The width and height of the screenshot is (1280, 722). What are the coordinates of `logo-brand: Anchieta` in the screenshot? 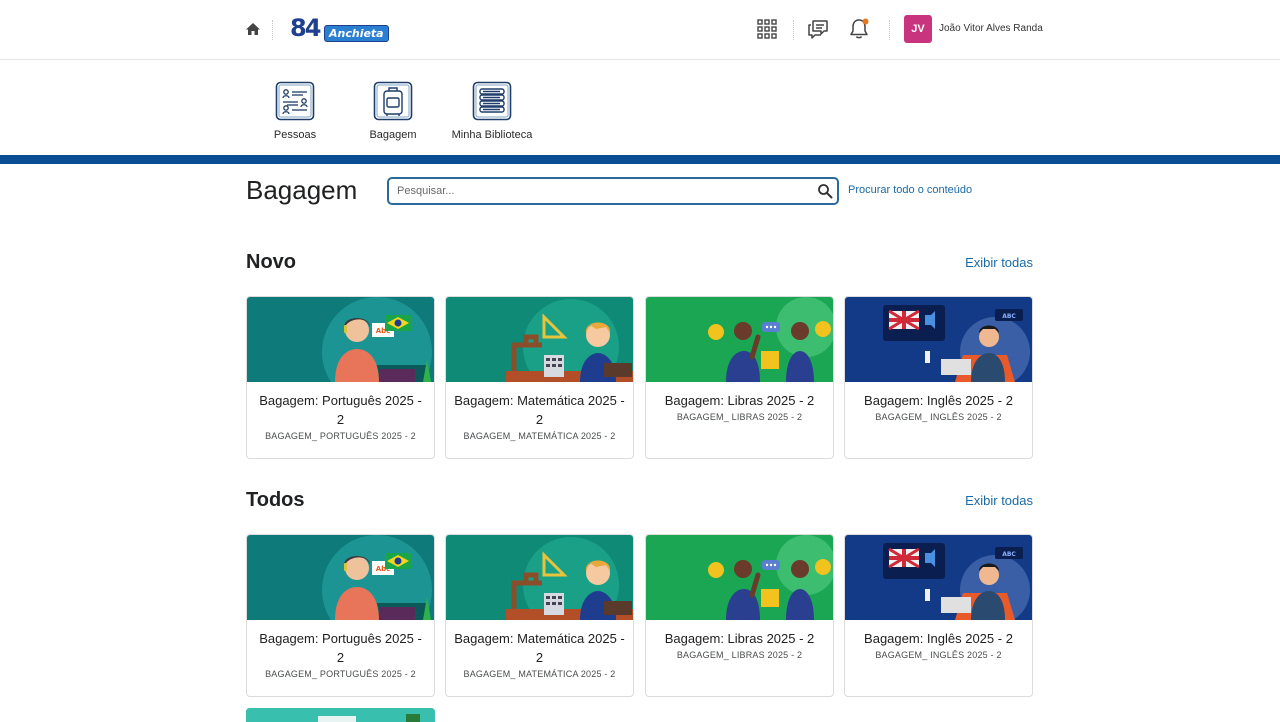 It's located at (356, 33).